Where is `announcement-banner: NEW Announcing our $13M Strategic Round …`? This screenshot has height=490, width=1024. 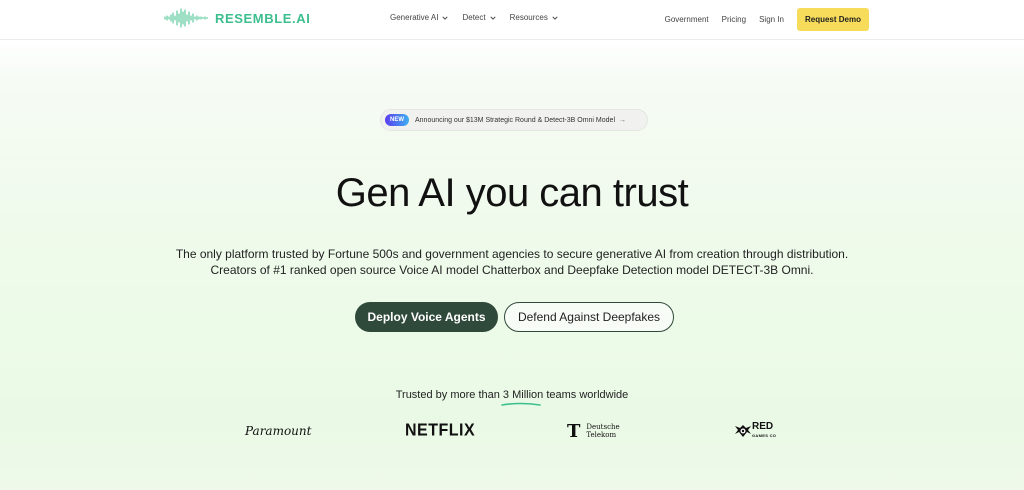 announcement-banner: NEW Announcing our $13M Strategic Round … is located at coordinates (514, 120).